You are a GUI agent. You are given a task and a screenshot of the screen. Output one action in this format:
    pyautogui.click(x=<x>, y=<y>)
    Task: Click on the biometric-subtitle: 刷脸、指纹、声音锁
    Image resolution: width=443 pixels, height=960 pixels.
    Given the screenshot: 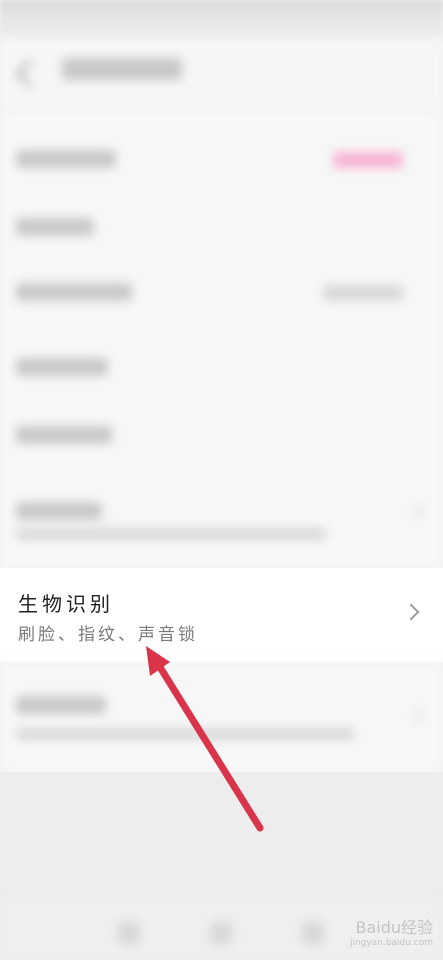 What is the action you would take?
    pyautogui.click(x=108, y=635)
    